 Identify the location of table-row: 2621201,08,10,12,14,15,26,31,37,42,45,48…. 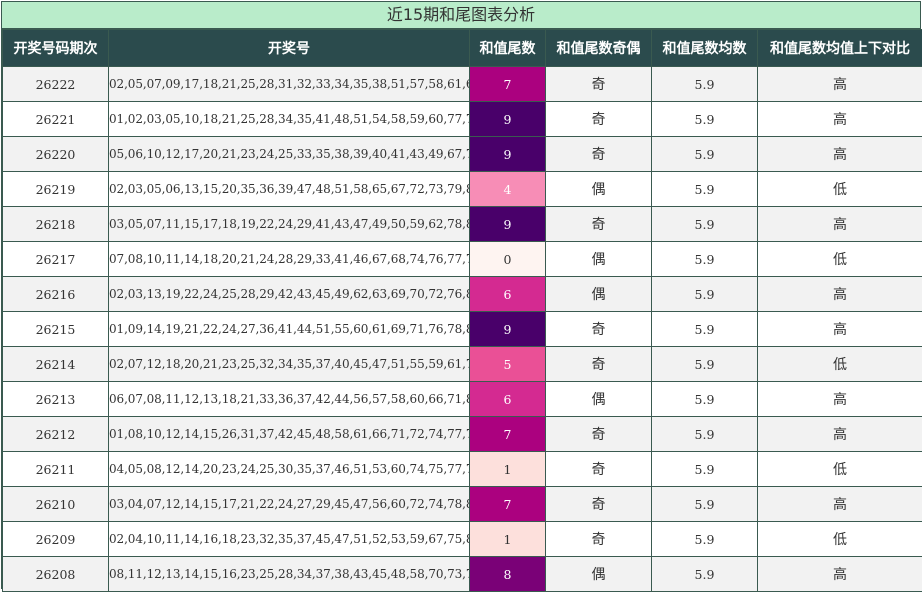
(462, 434).